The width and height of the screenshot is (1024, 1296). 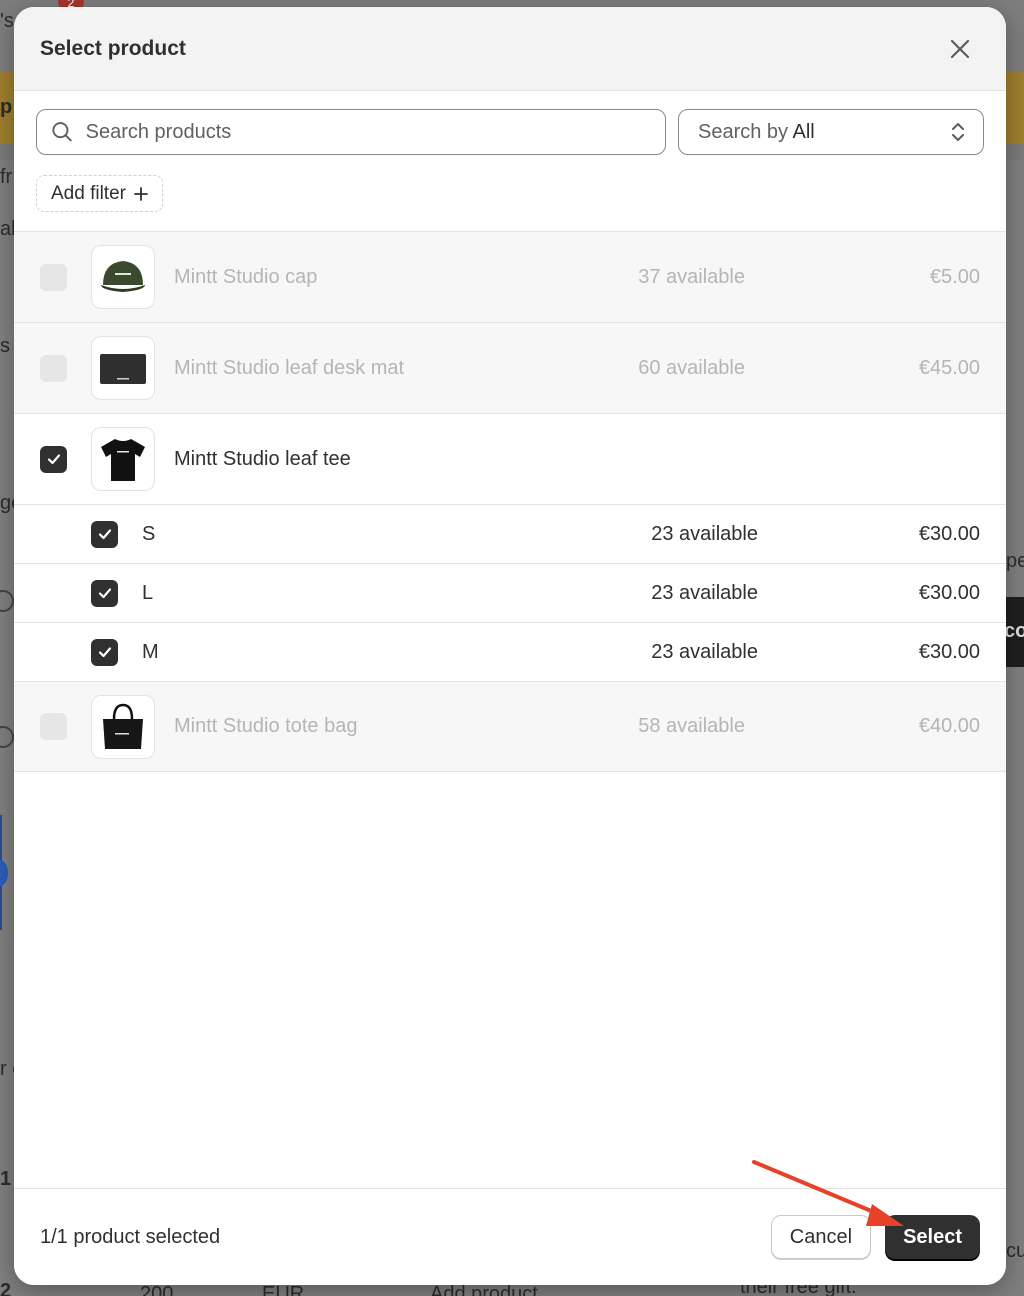 I want to click on tee-icon, so click(x=123, y=460).